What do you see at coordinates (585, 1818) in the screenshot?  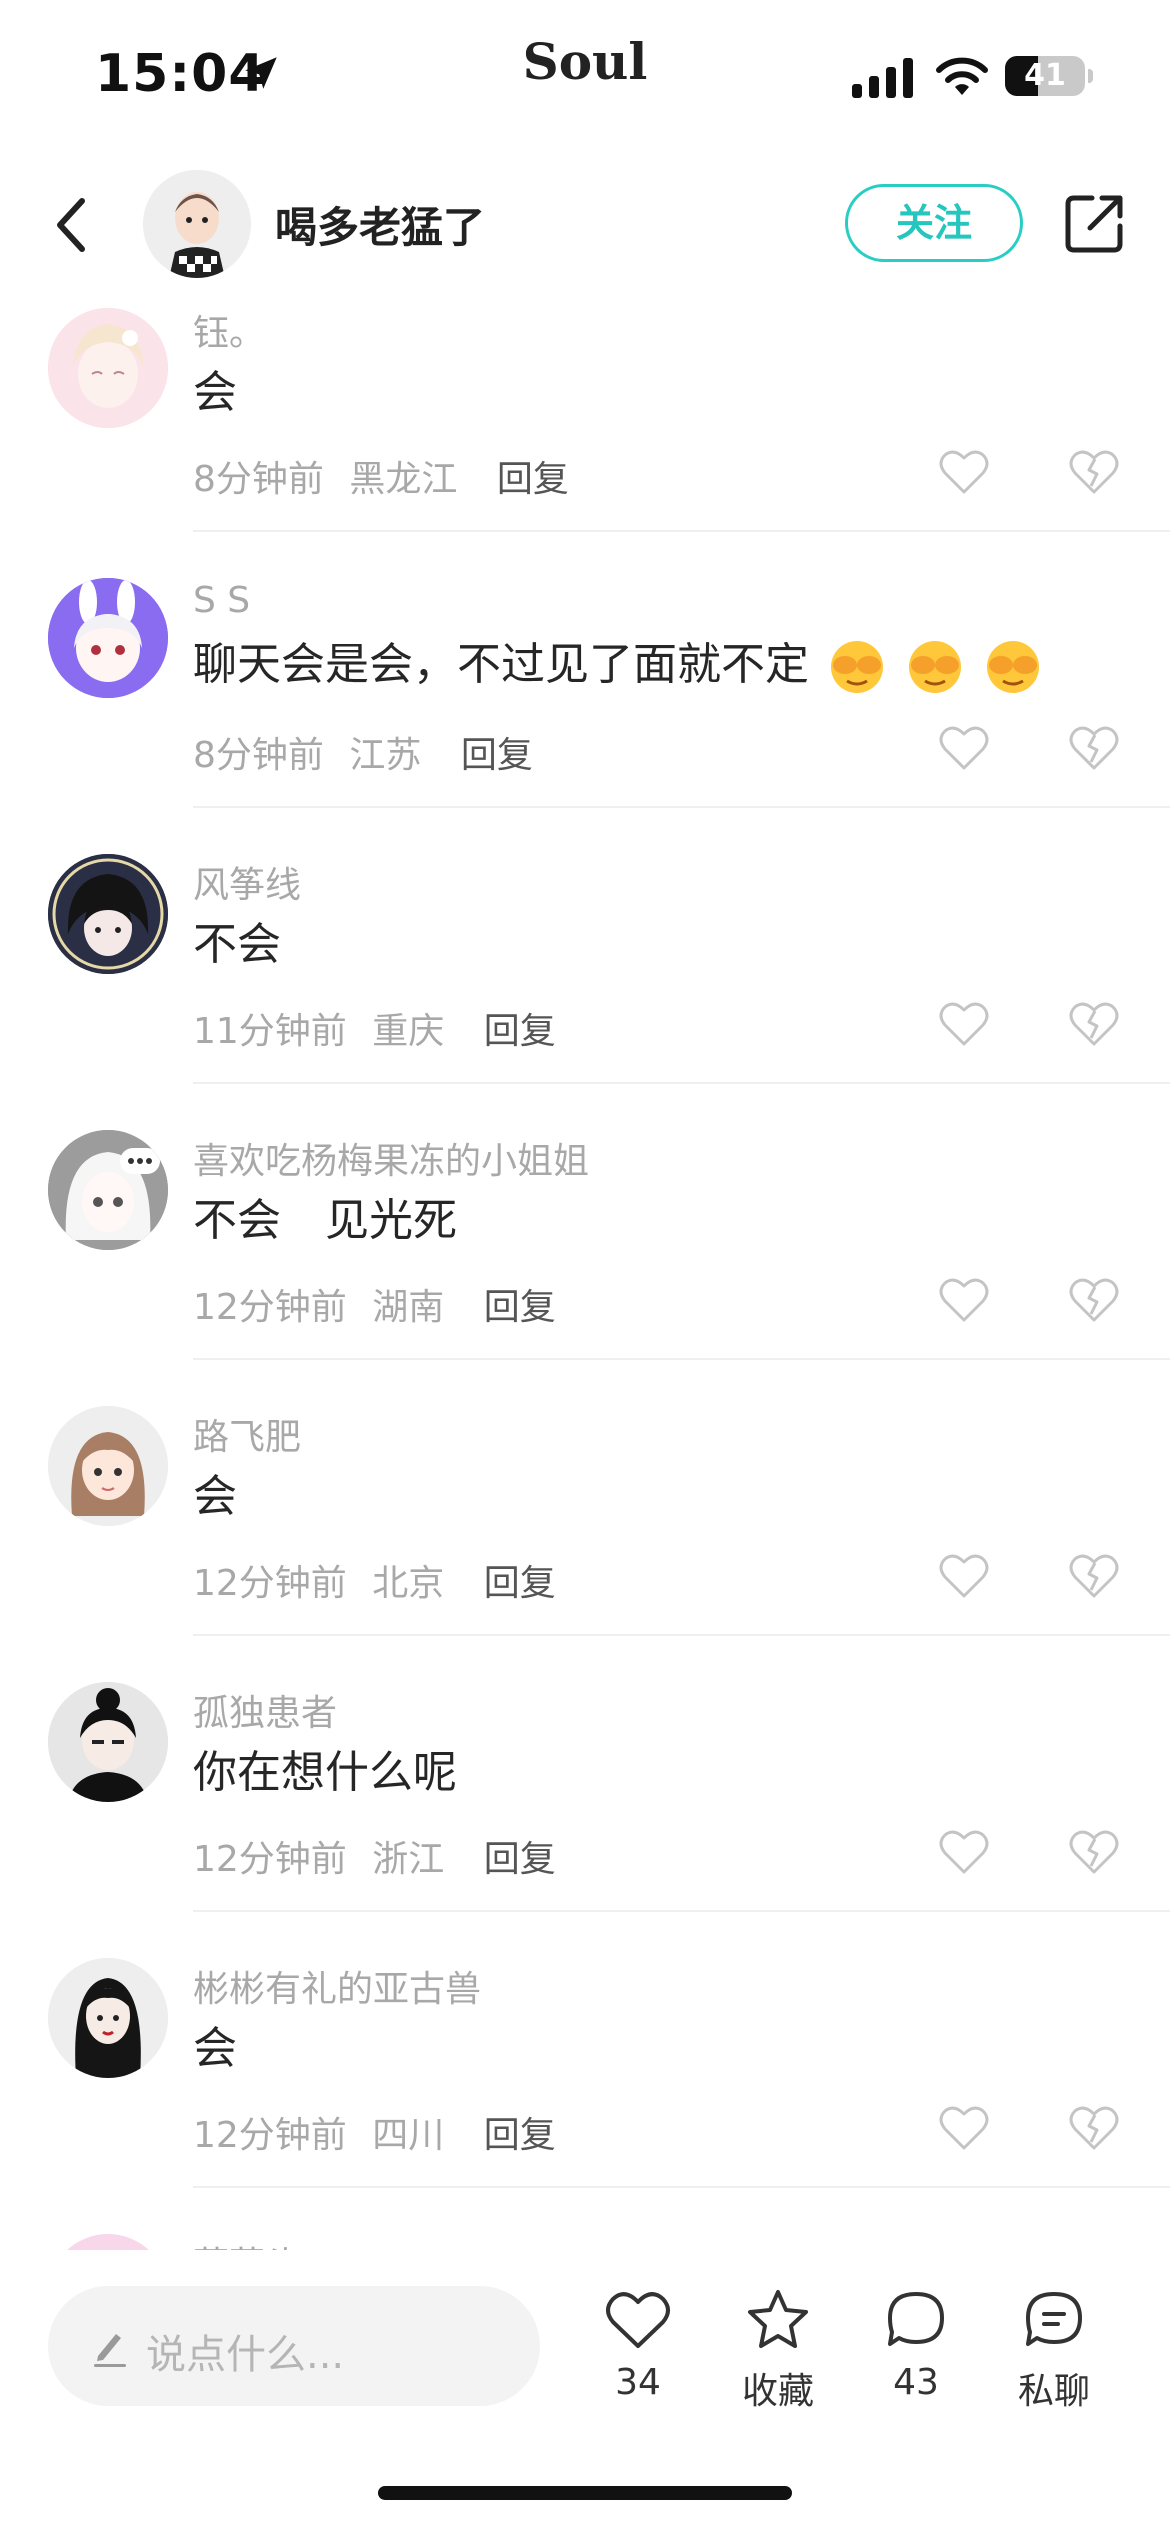 I see `comment-item: 孤独患者 你在想什么呢 12分钟前 浙江 回复` at bounding box center [585, 1818].